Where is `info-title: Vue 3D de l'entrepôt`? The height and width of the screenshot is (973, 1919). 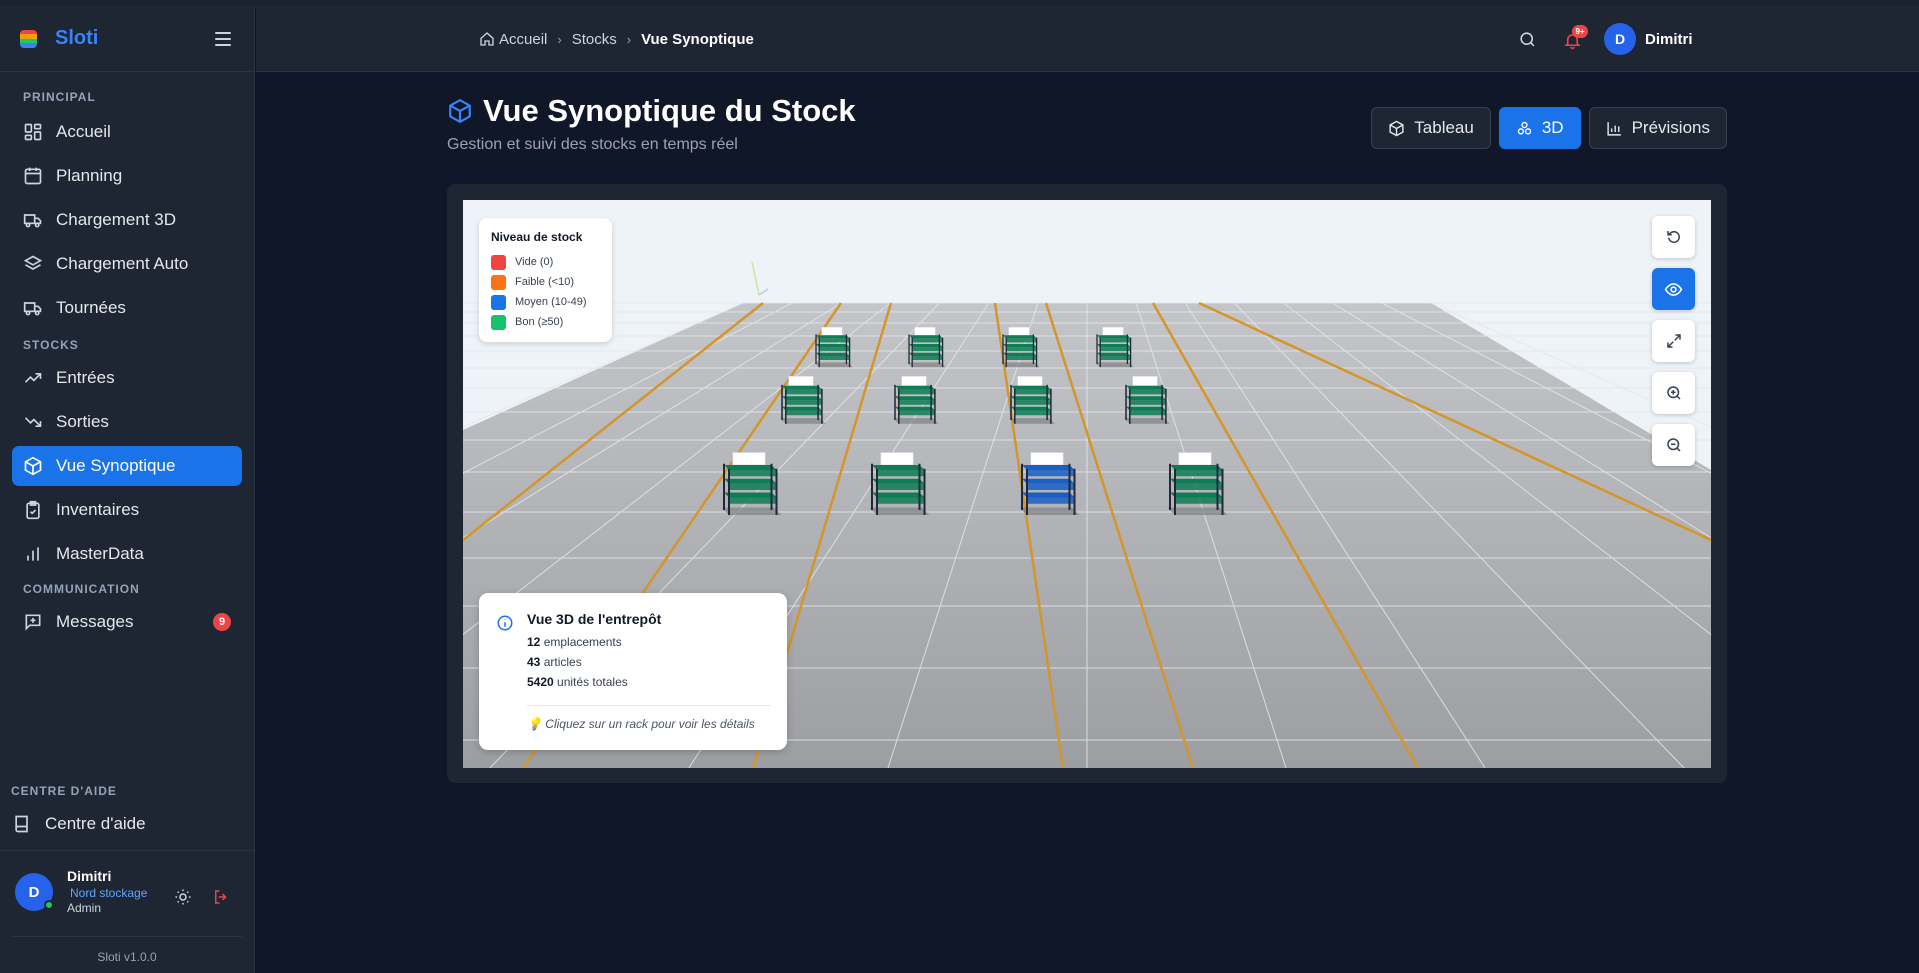
info-title: Vue 3D de l'entrepôt is located at coordinates (594, 619).